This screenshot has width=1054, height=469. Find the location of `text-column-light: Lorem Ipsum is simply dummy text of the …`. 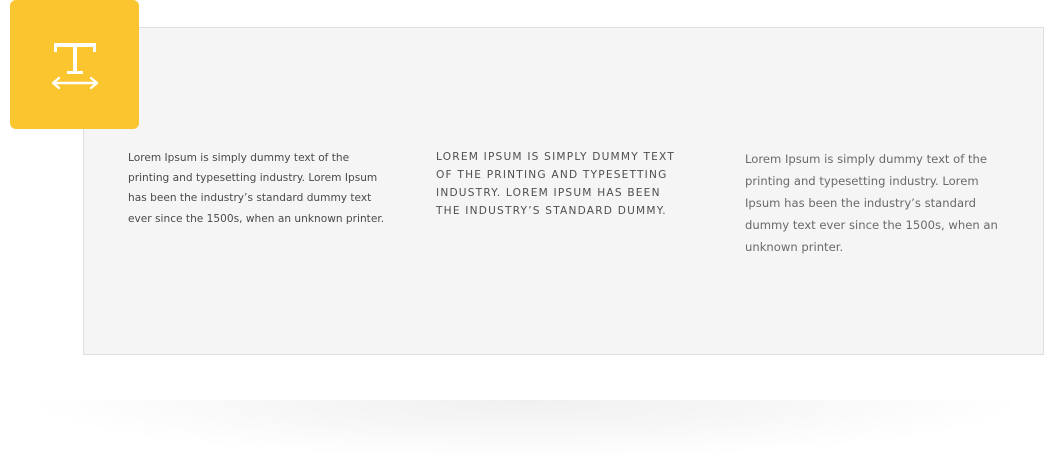

text-column-light: Lorem Ipsum is simply dummy text of the … is located at coordinates (871, 203).